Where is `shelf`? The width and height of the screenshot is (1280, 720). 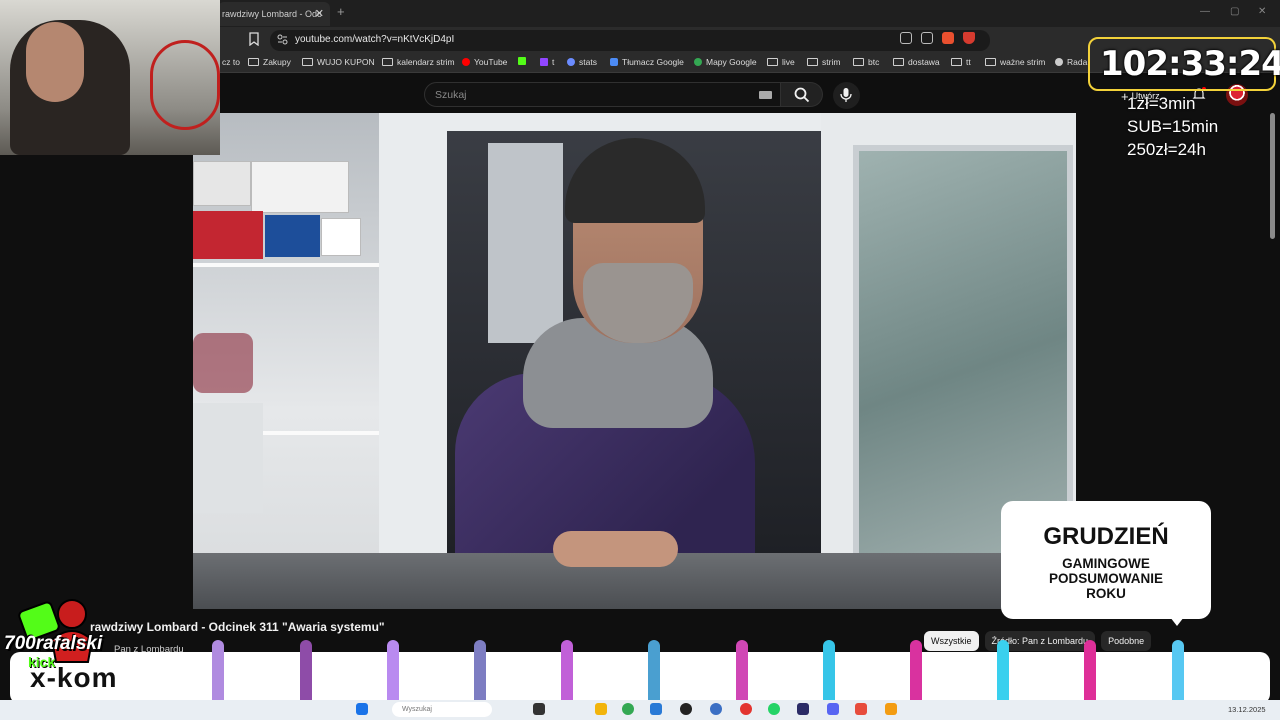
shelf is located at coordinates (286, 265).